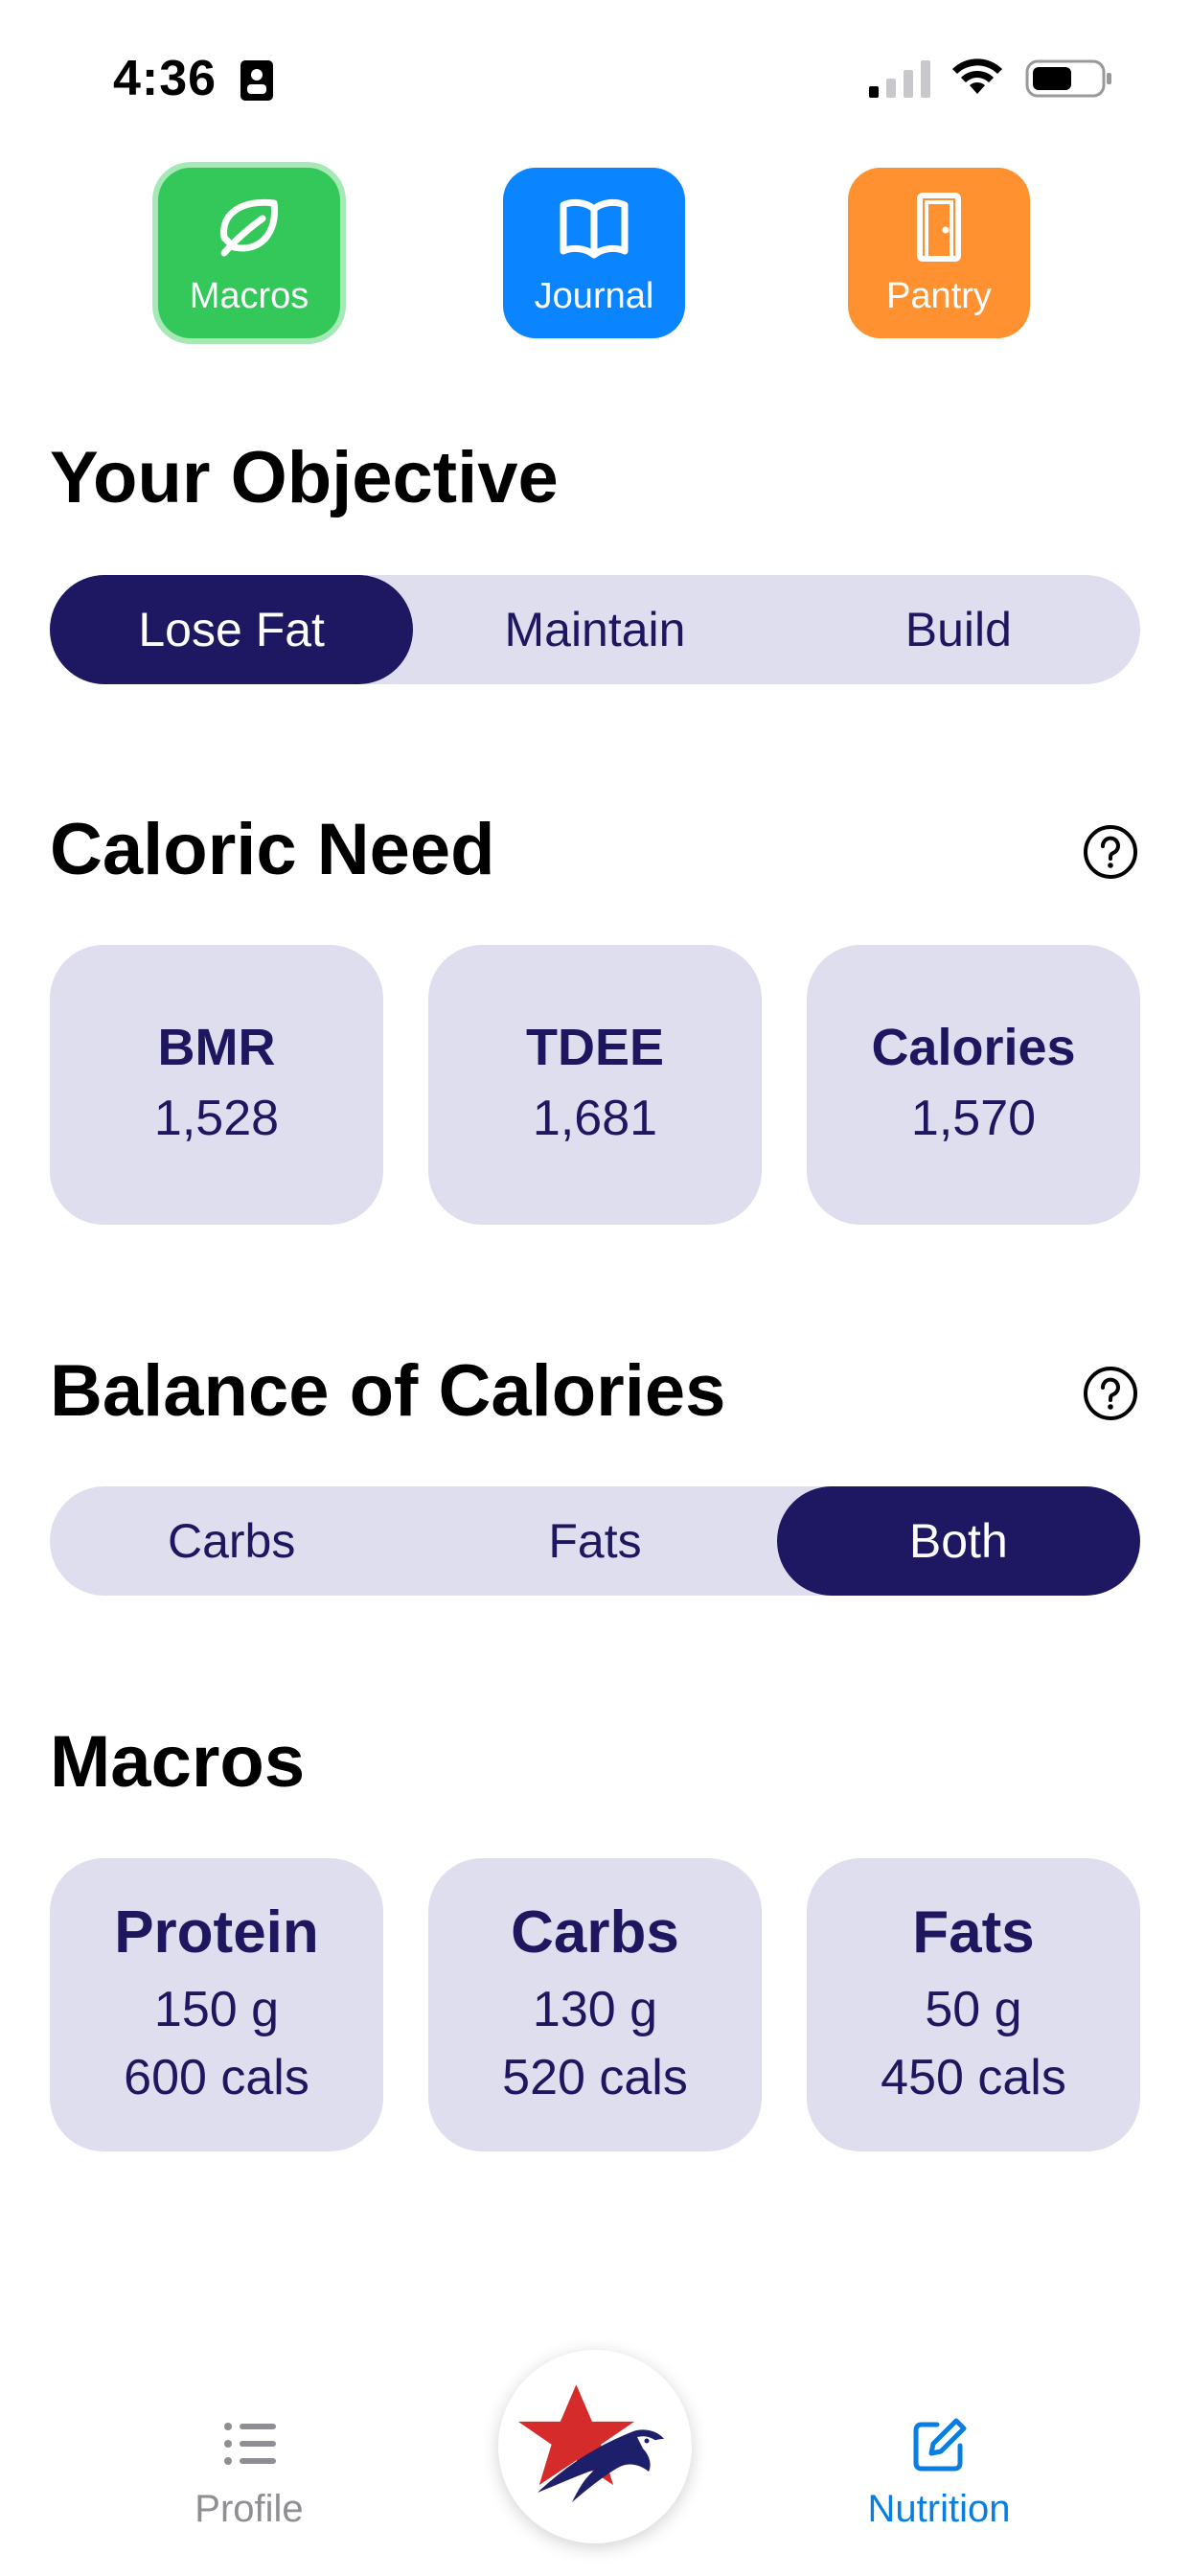  Describe the element at coordinates (217, 1932) in the screenshot. I see `protein-label: Protein` at that location.